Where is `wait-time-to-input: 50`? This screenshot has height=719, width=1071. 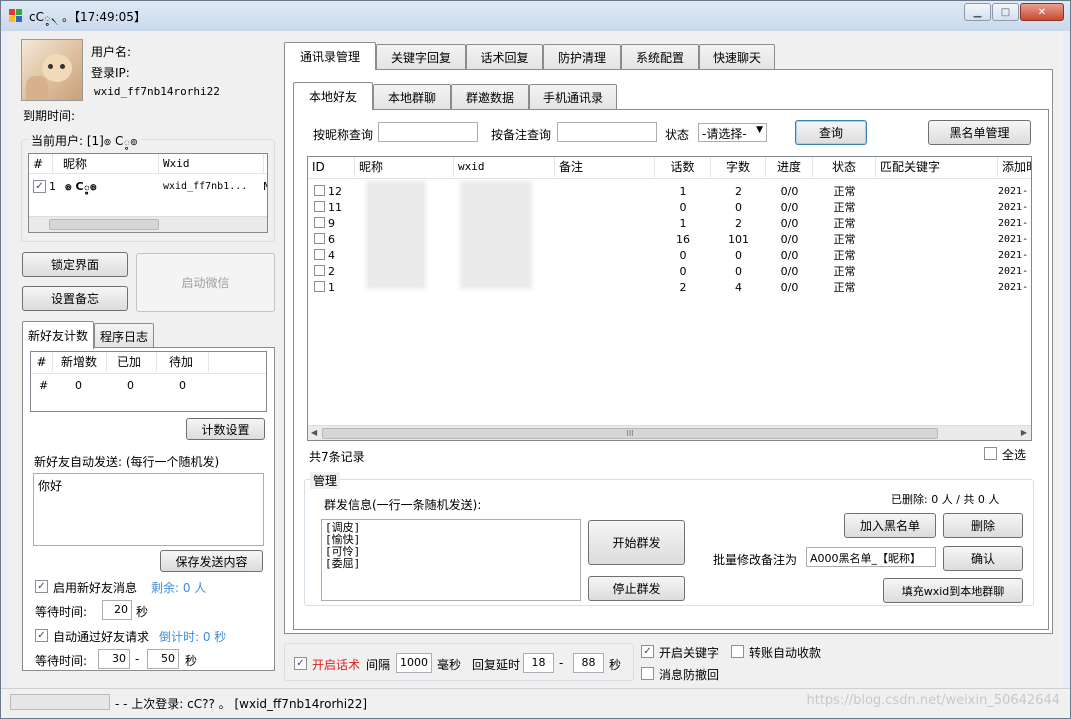 wait-time-to-input: 50 is located at coordinates (163, 659).